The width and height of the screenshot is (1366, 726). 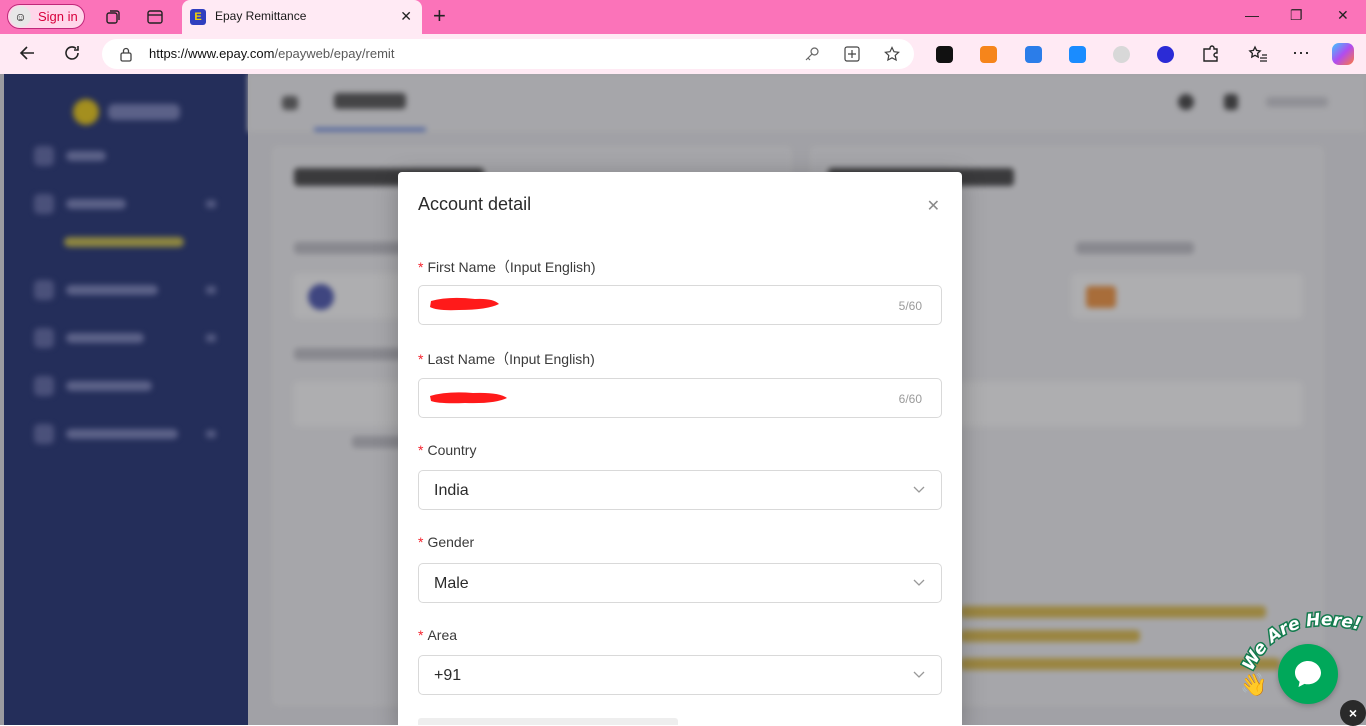 What do you see at coordinates (507, 267) in the screenshot?
I see `first-name-label: * First Name（Input English)` at bounding box center [507, 267].